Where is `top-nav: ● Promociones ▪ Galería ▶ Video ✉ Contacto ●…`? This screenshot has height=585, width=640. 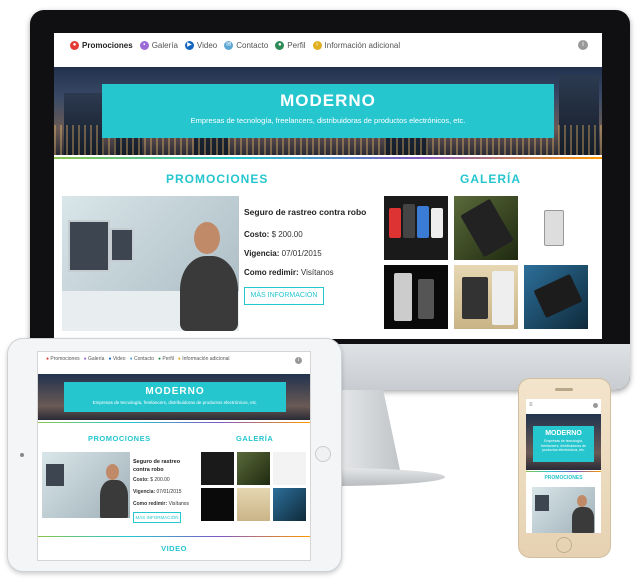 top-nav: ● Promociones ▪ Galería ▶ Video ✉ Contacto ●… is located at coordinates (328, 45).